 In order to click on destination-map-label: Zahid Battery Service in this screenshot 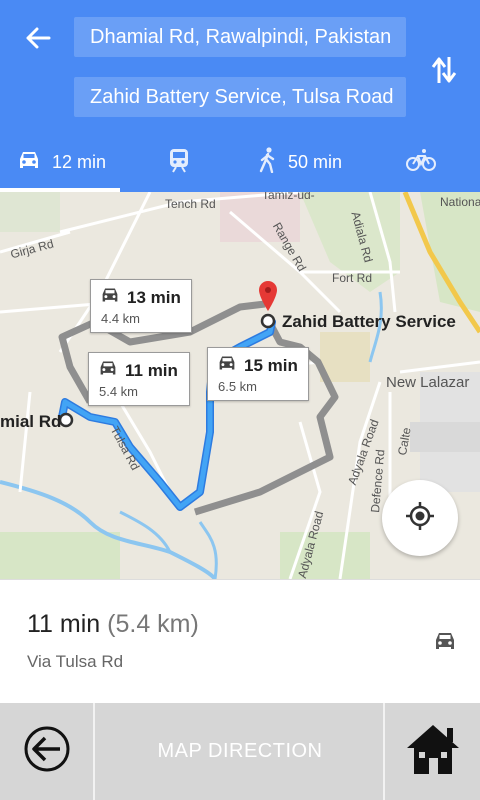, I will do `click(369, 321)`.